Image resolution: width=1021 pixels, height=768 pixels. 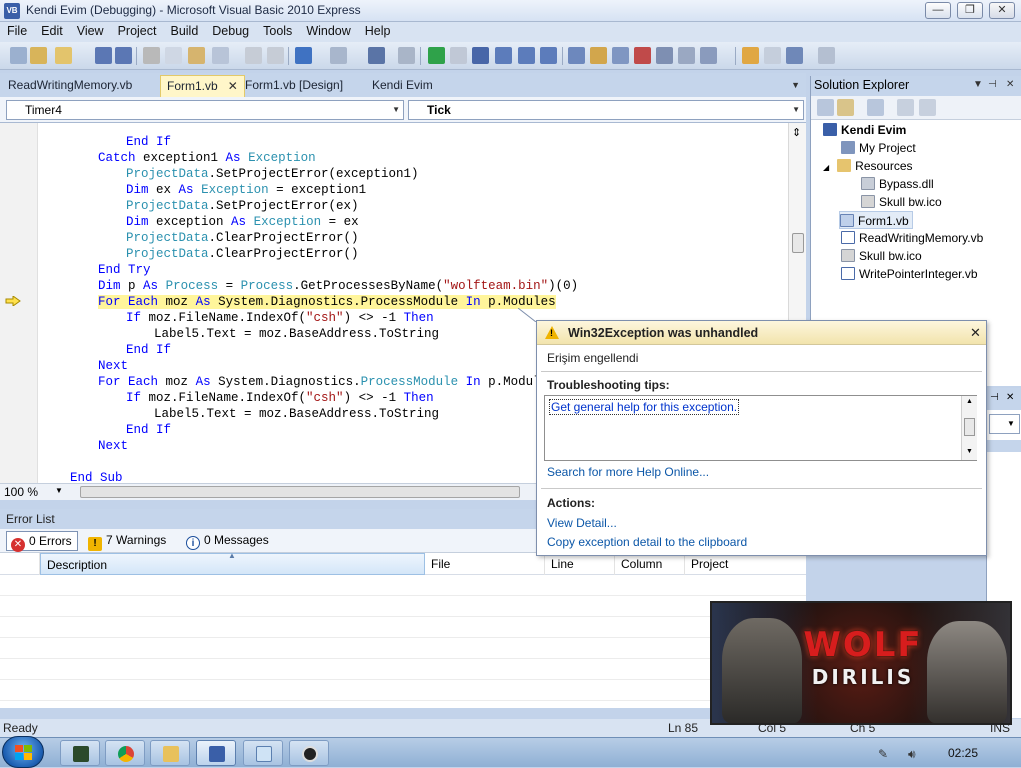 What do you see at coordinates (868, 166) in the screenshot?
I see `tree-item-resources: ◢ Resources` at bounding box center [868, 166].